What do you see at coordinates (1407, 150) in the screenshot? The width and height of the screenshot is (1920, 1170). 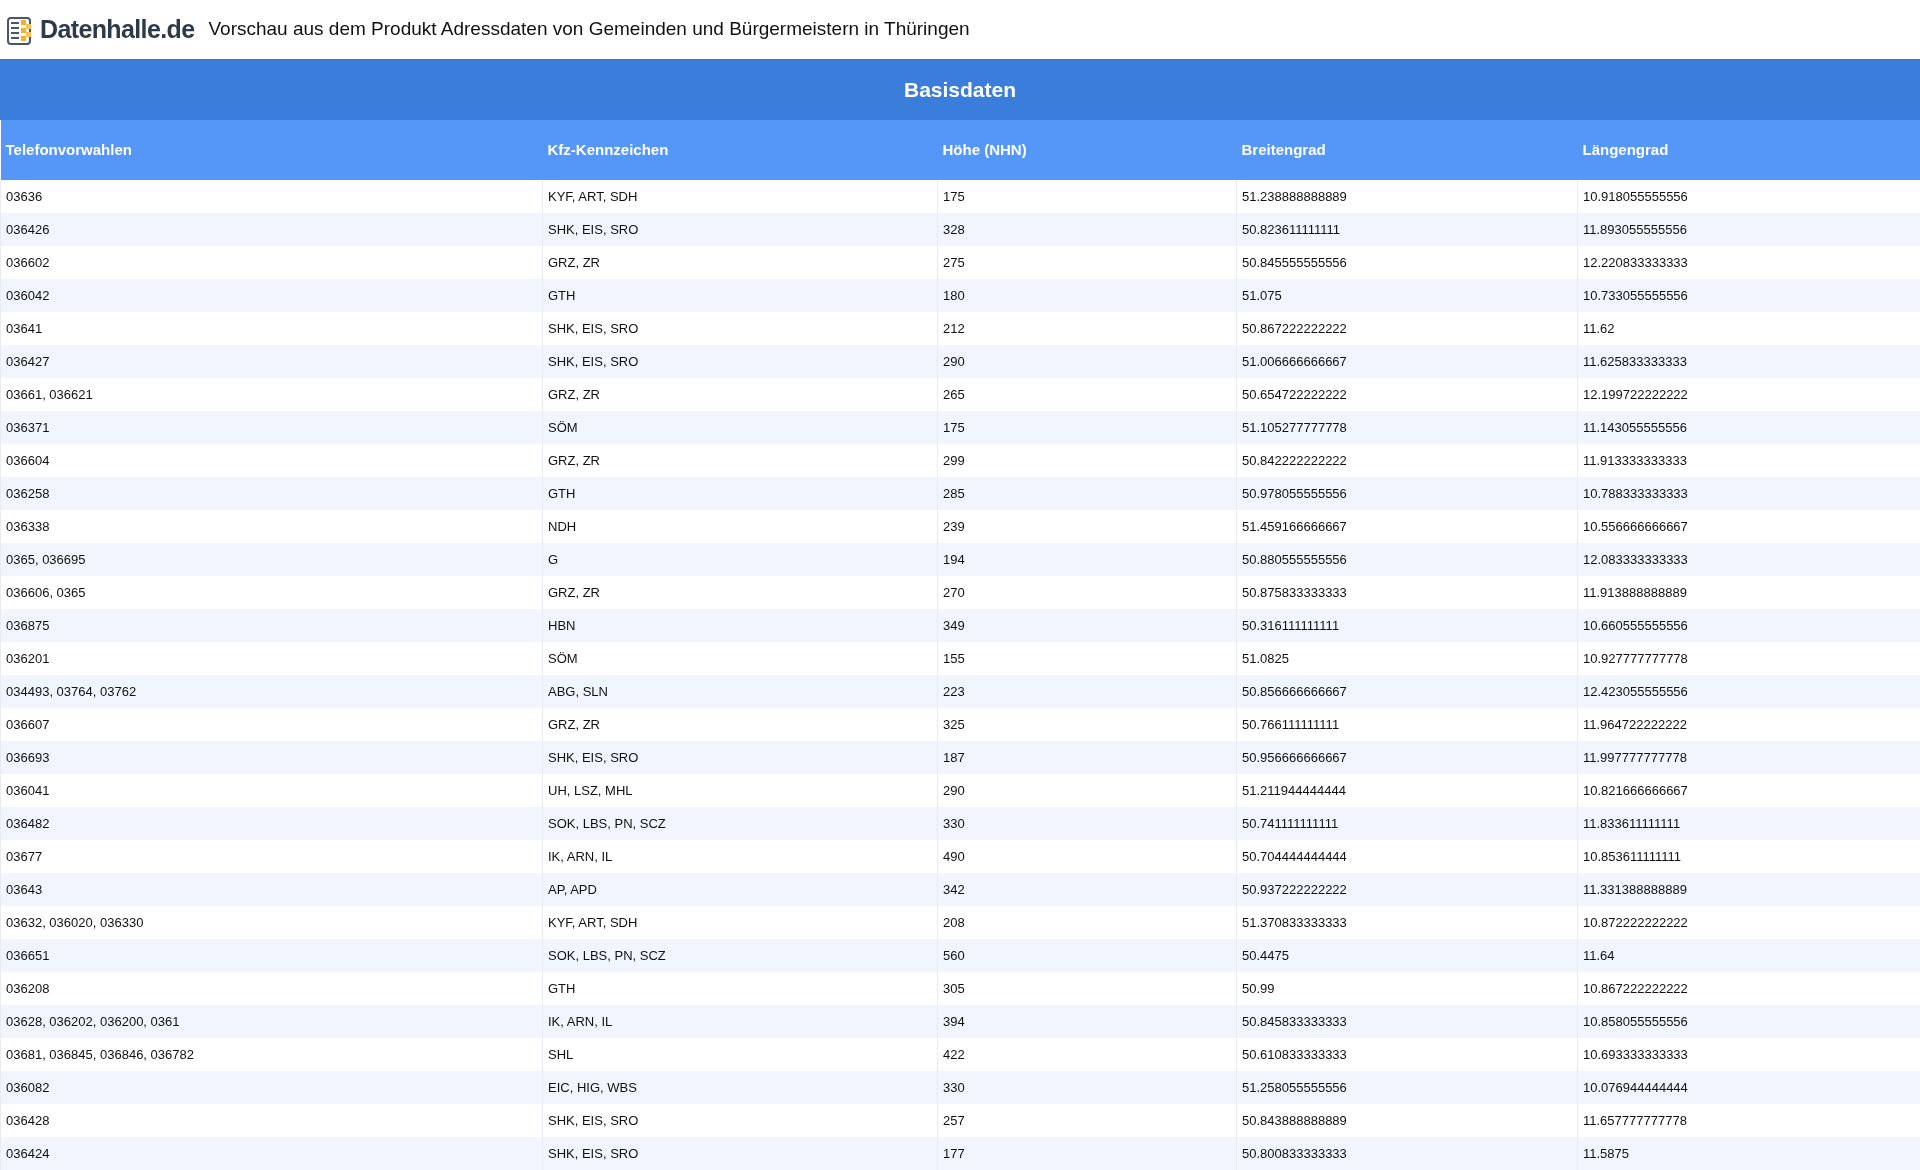 I see `column-header: Breitengrad` at bounding box center [1407, 150].